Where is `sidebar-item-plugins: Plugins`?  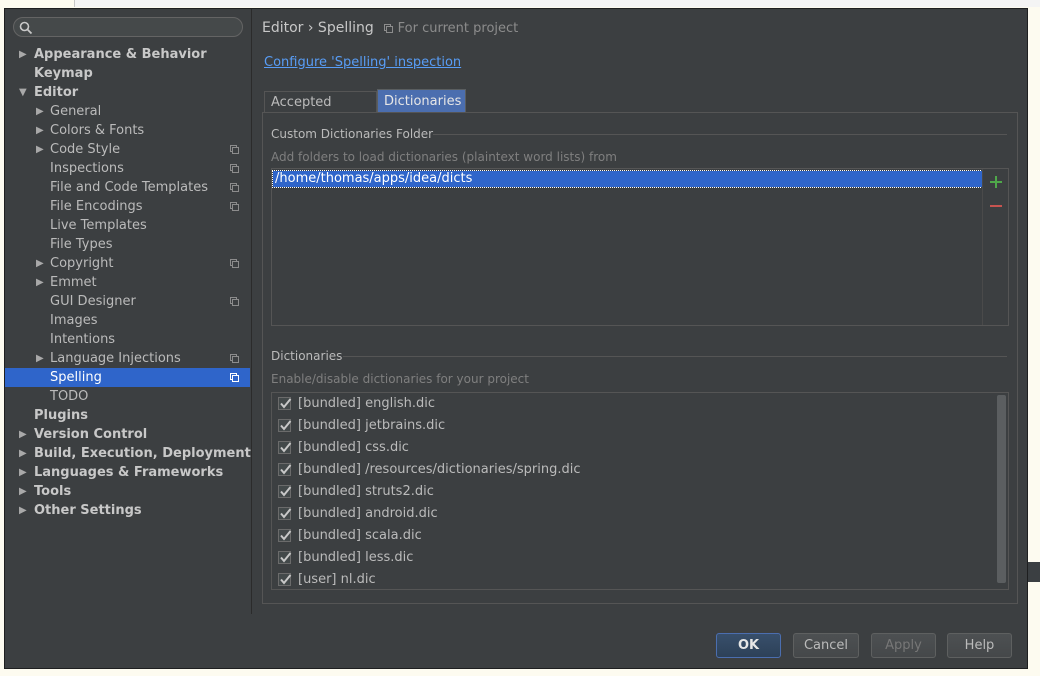 sidebar-item-plugins: Plugins is located at coordinates (127, 415).